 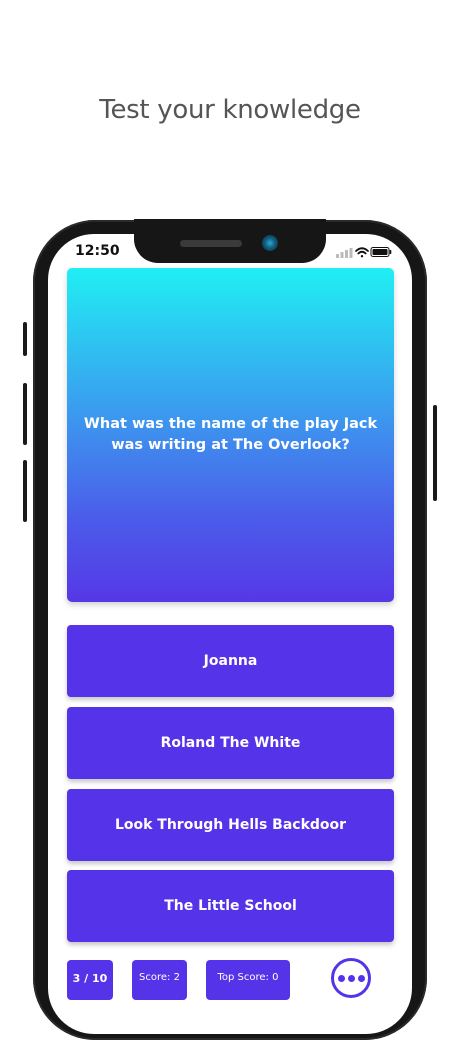 What do you see at coordinates (25, 414) in the screenshot?
I see `volume-up-button` at bounding box center [25, 414].